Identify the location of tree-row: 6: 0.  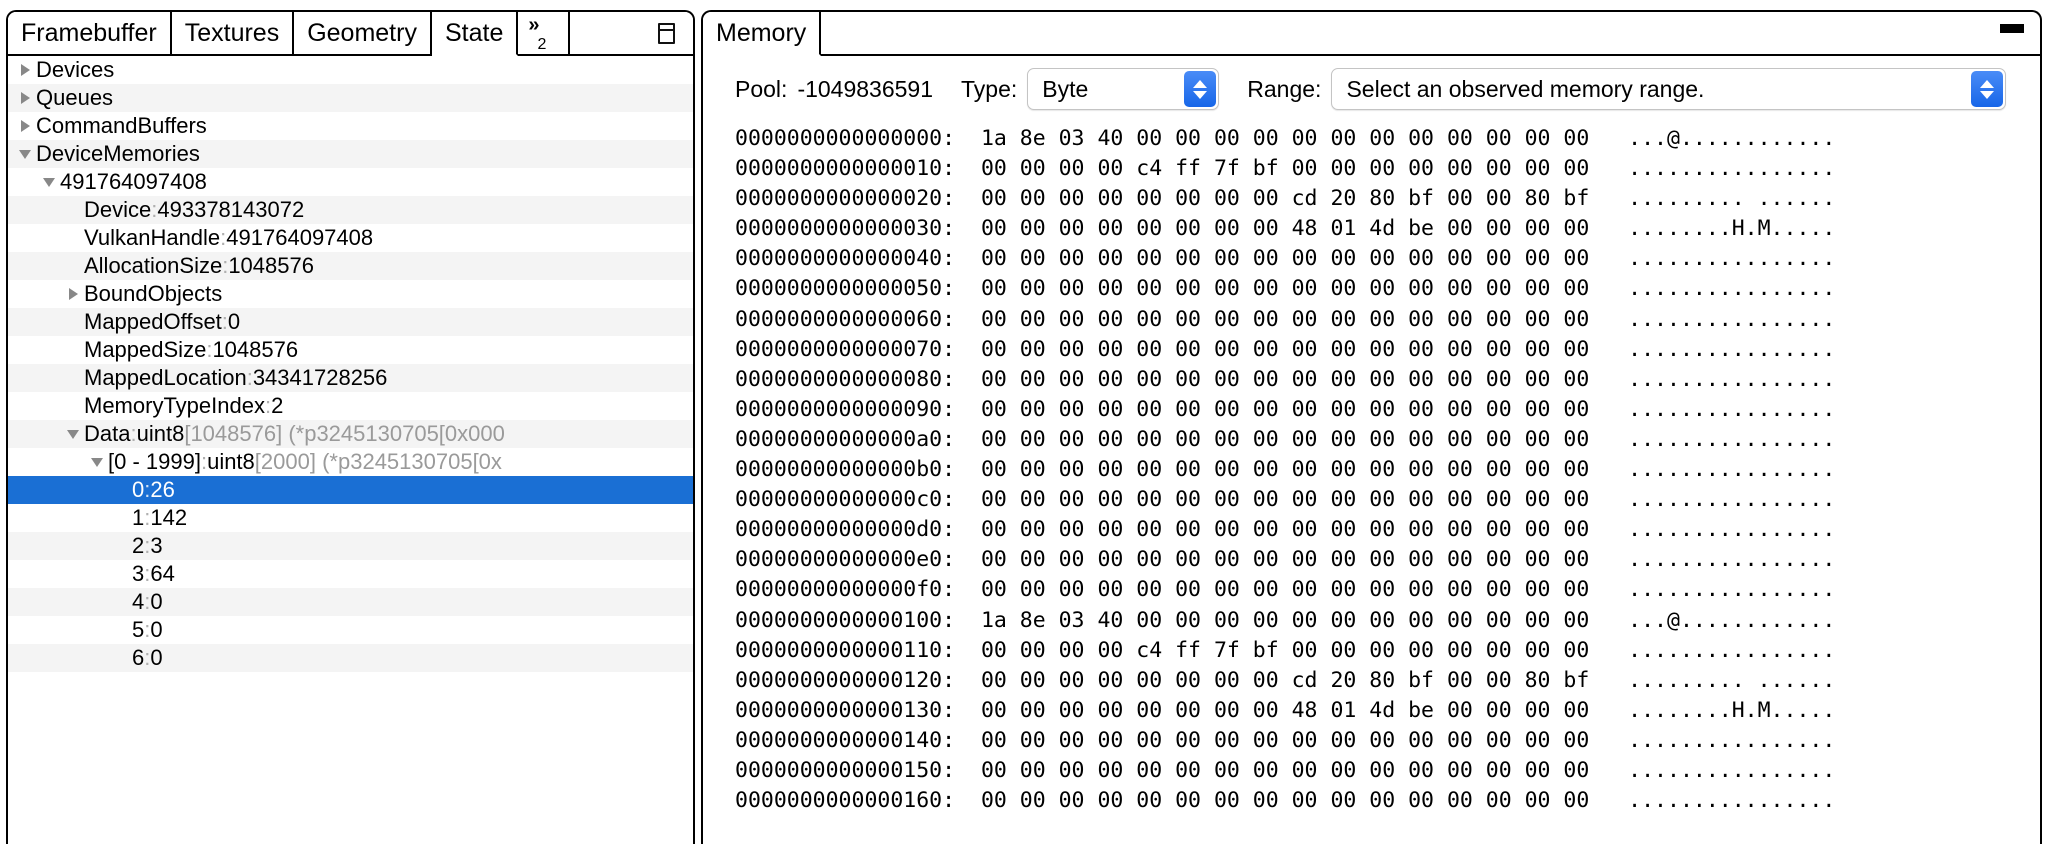
(350, 658).